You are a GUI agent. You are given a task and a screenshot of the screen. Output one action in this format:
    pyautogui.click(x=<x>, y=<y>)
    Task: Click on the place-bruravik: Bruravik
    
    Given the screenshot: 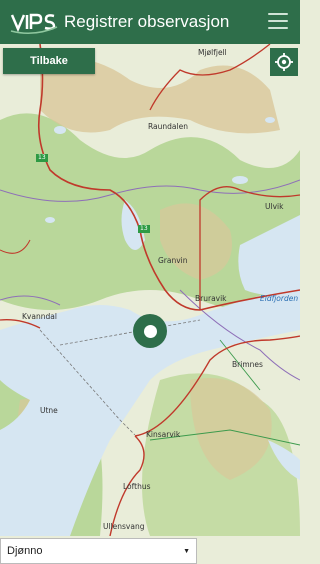 What is the action you would take?
    pyautogui.click(x=211, y=298)
    